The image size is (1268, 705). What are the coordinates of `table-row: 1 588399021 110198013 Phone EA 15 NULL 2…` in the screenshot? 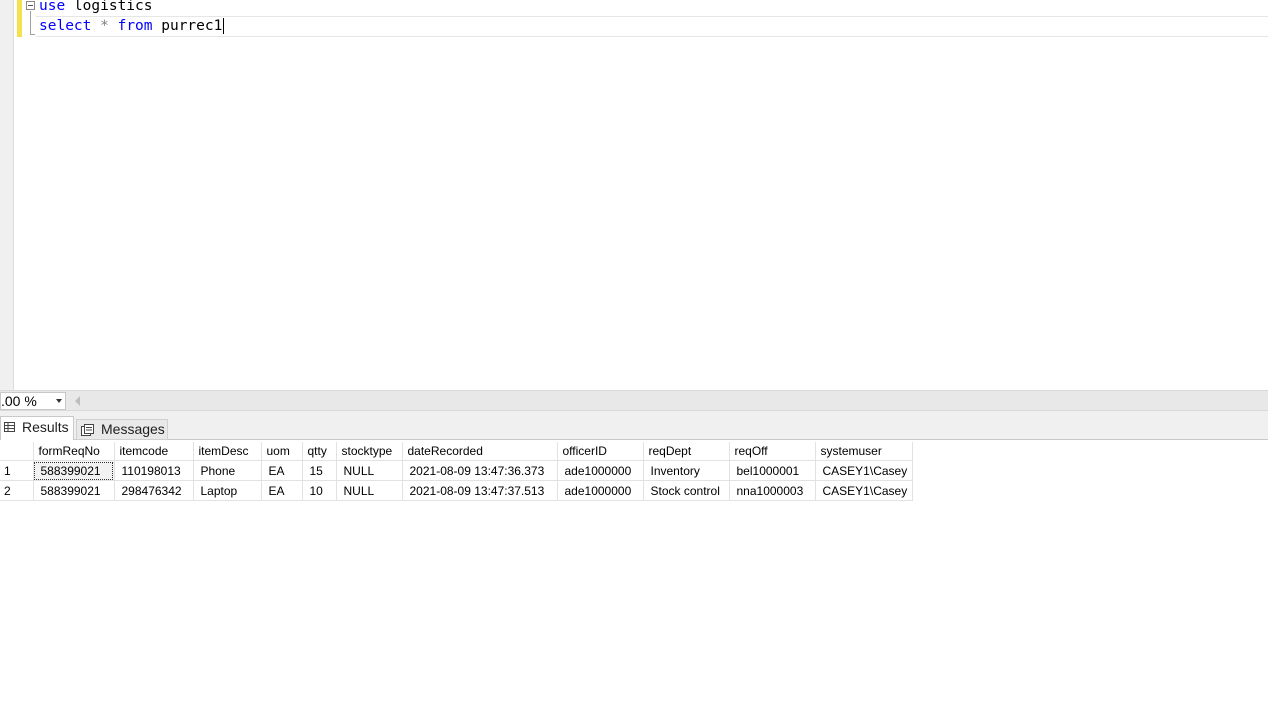 It's located at (456, 470).